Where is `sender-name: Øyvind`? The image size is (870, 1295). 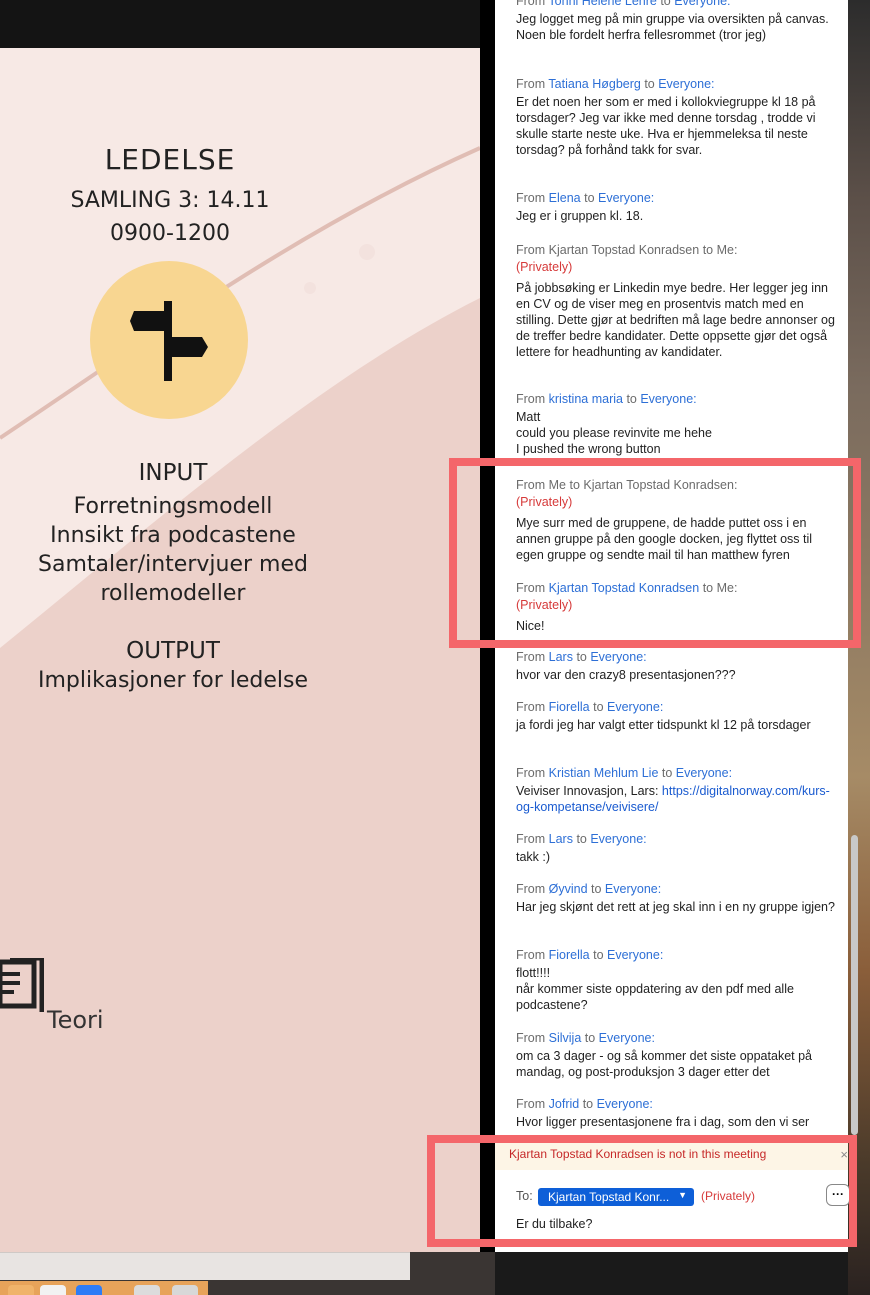 sender-name: Øyvind is located at coordinates (568, 889).